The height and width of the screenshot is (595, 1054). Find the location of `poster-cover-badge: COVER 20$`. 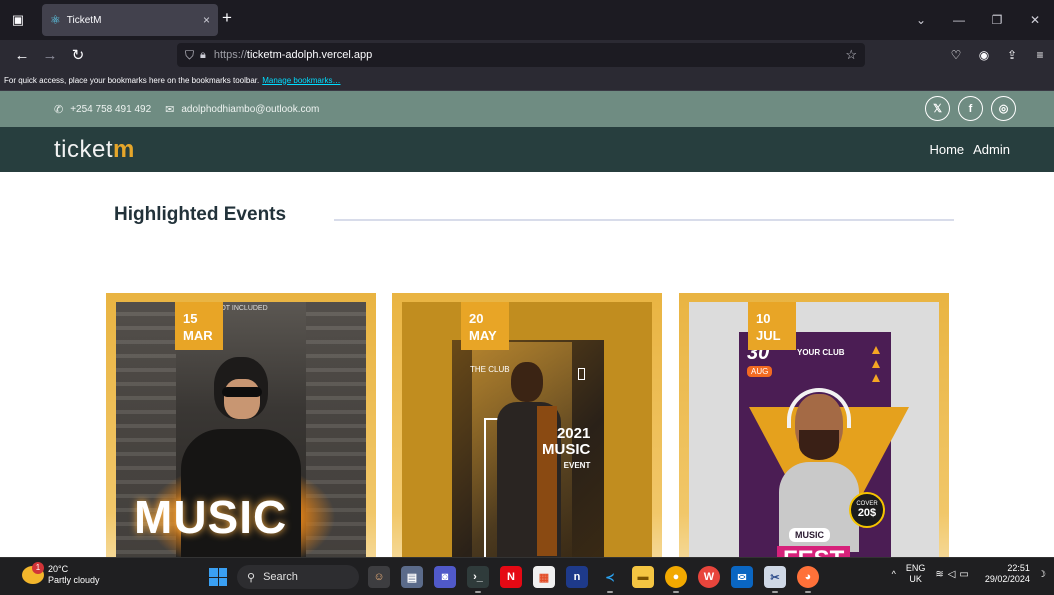

poster-cover-badge: COVER 20$ is located at coordinates (867, 510).